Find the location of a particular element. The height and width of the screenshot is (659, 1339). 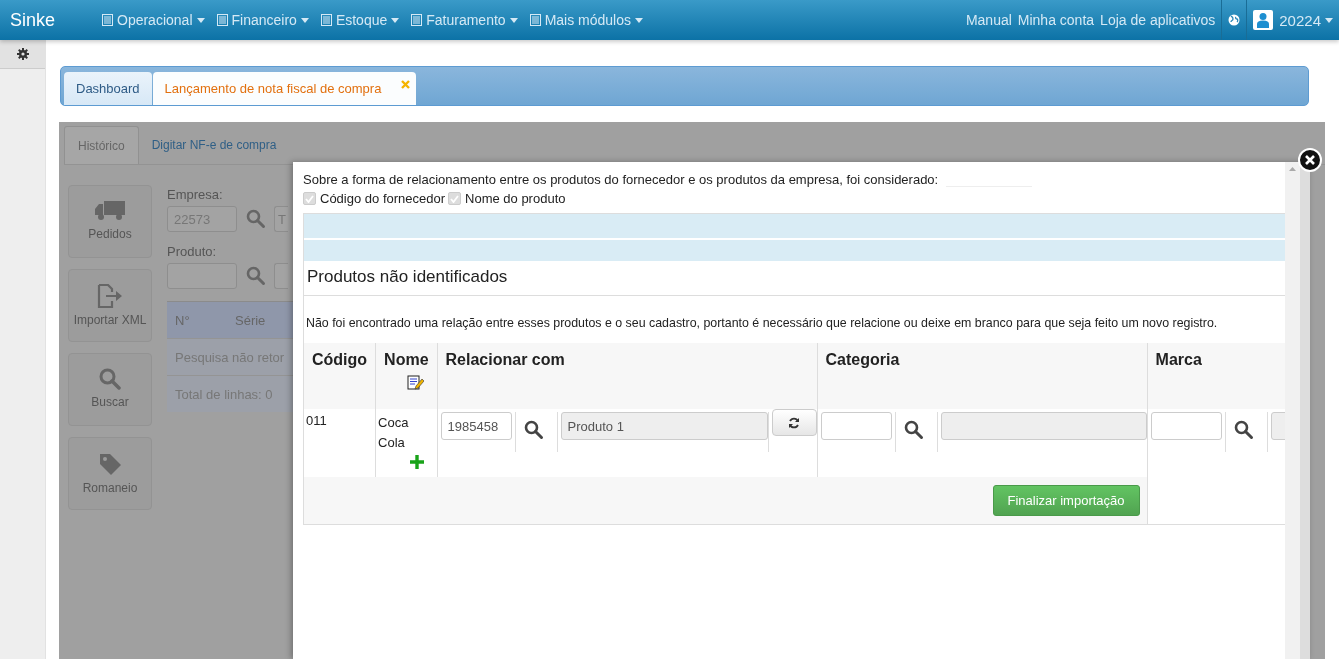

tab: Digitar NF-e de compra is located at coordinates (214, 145).